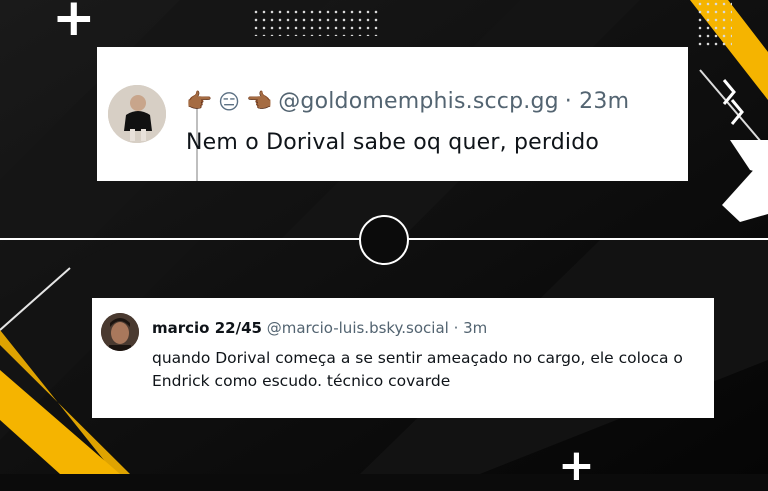  Describe the element at coordinates (358, 328) in the screenshot. I see `user-handle: @marcio-luis.bsky.social` at that location.